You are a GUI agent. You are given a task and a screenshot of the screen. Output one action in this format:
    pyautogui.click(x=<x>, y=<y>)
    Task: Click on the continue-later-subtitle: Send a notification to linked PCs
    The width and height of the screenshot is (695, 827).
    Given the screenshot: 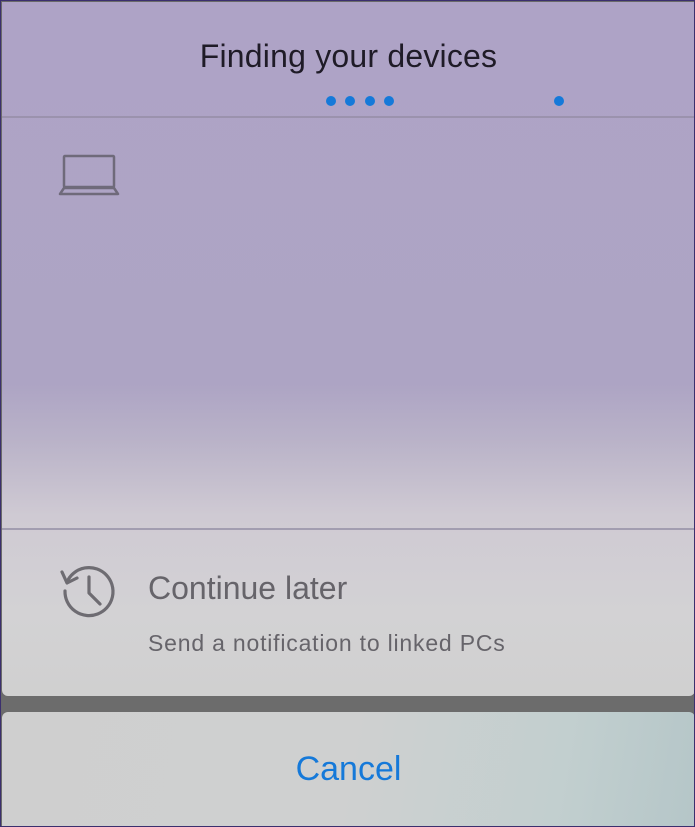 What is the action you would take?
    pyautogui.click(x=327, y=643)
    